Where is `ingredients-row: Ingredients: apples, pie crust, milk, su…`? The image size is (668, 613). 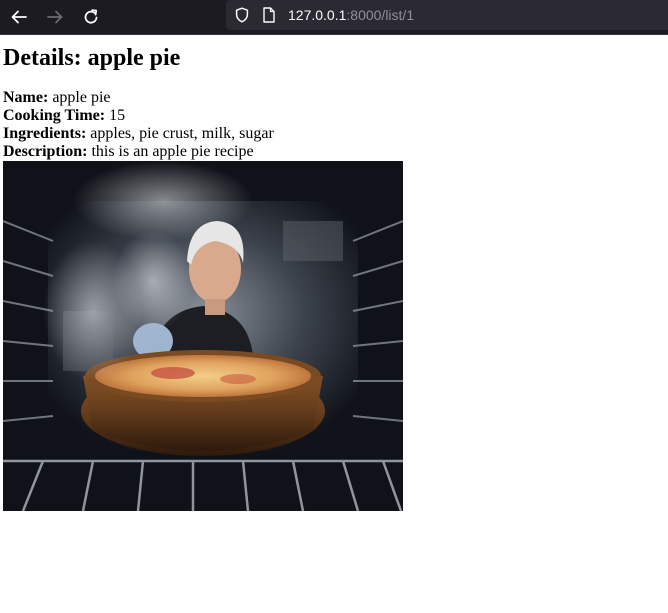
ingredients-row: Ingredients: apples, pie crust, milk, su… is located at coordinates (333, 134).